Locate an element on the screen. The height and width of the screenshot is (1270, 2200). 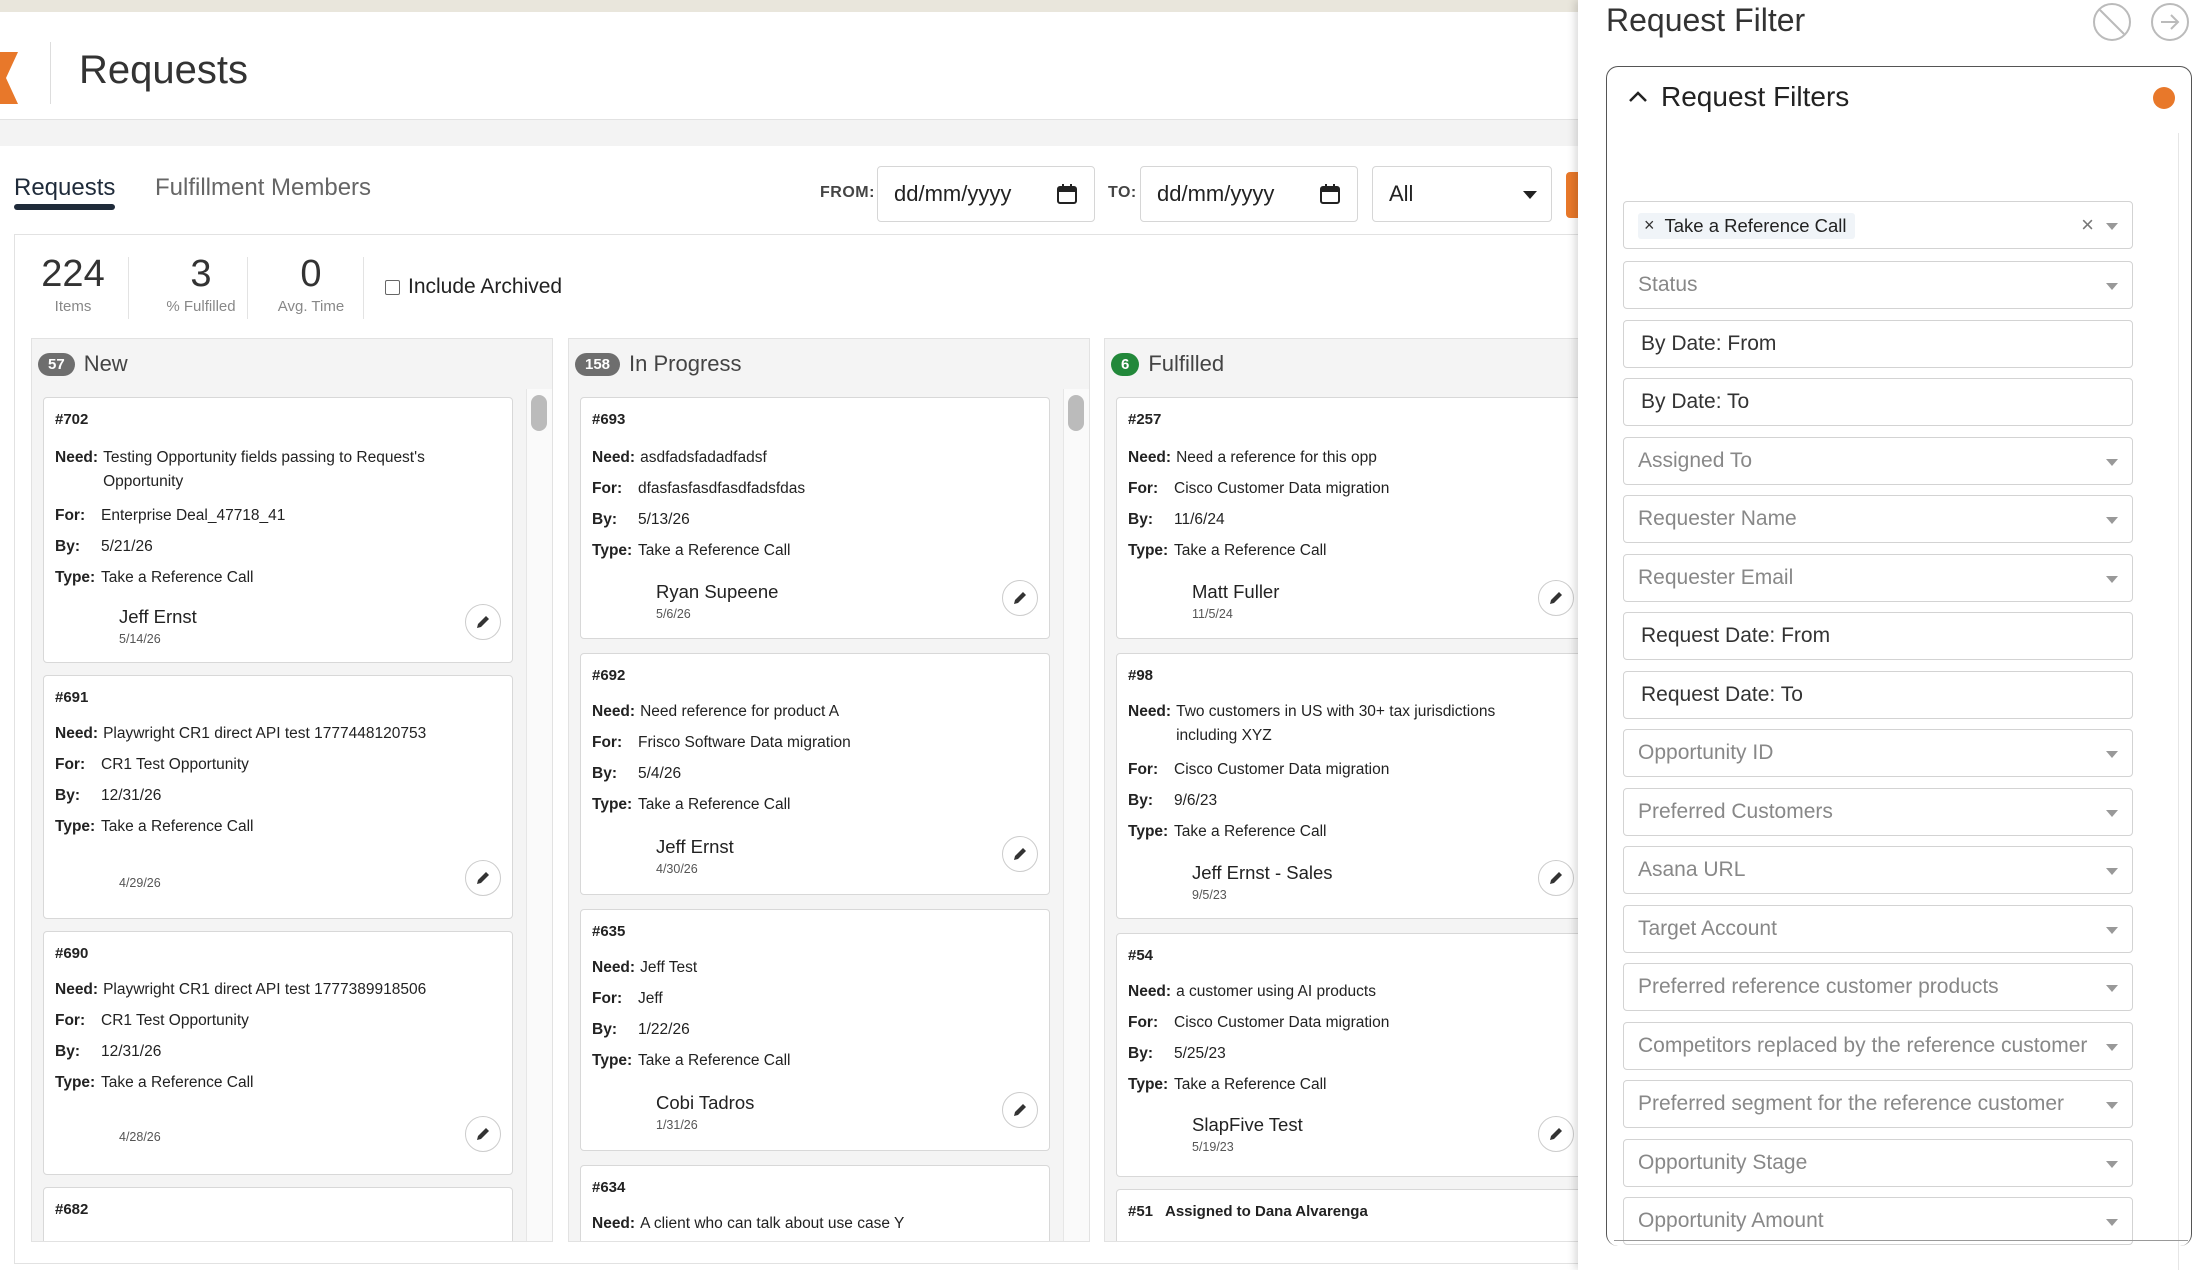
action-button-edge is located at coordinates (1572, 195).